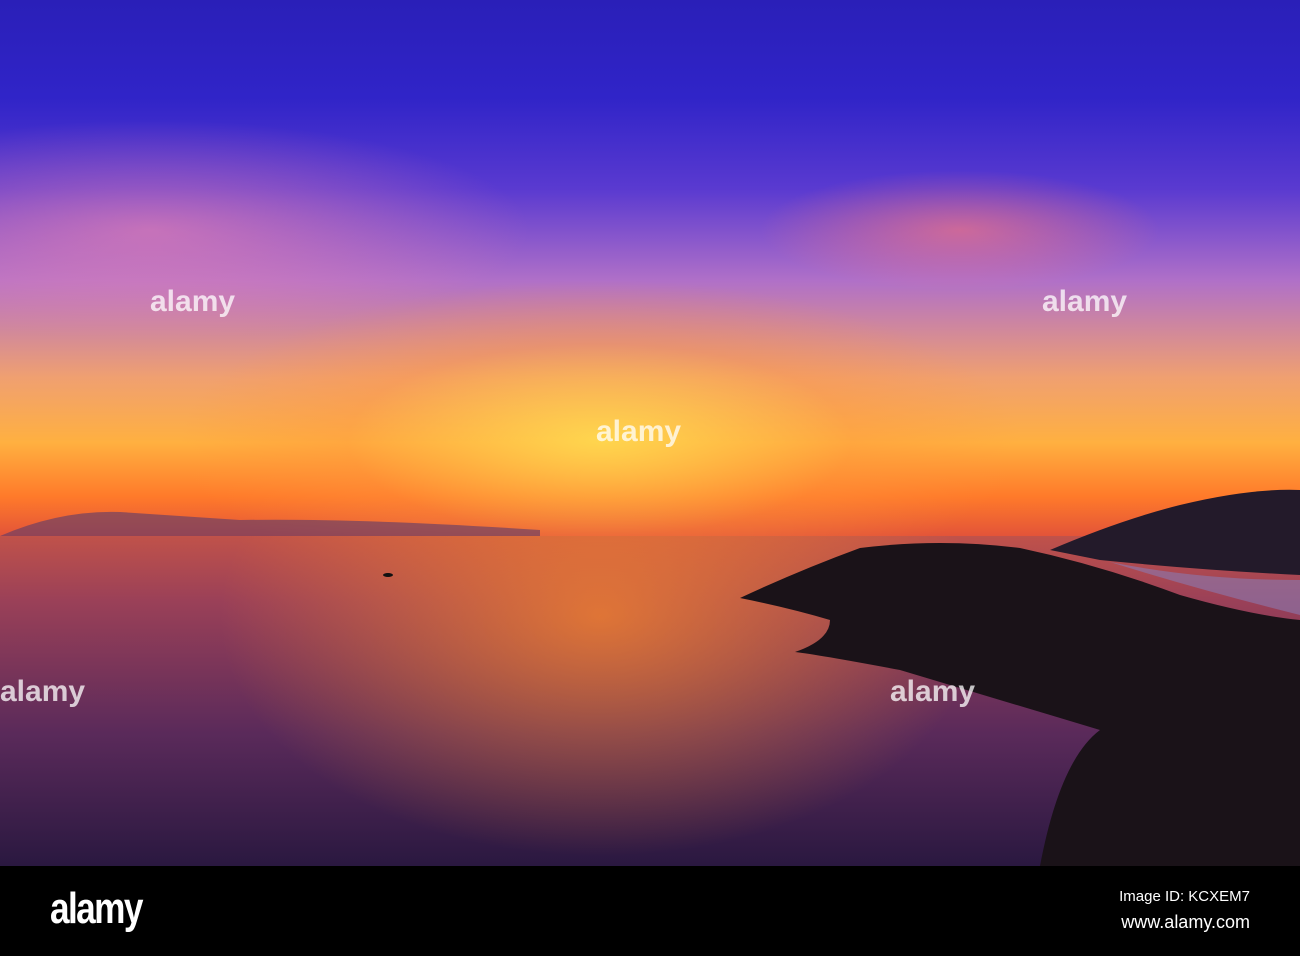 This screenshot has height=956, width=1300. I want to click on image-id: Image ID: KCXEM7, so click(1184, 896).